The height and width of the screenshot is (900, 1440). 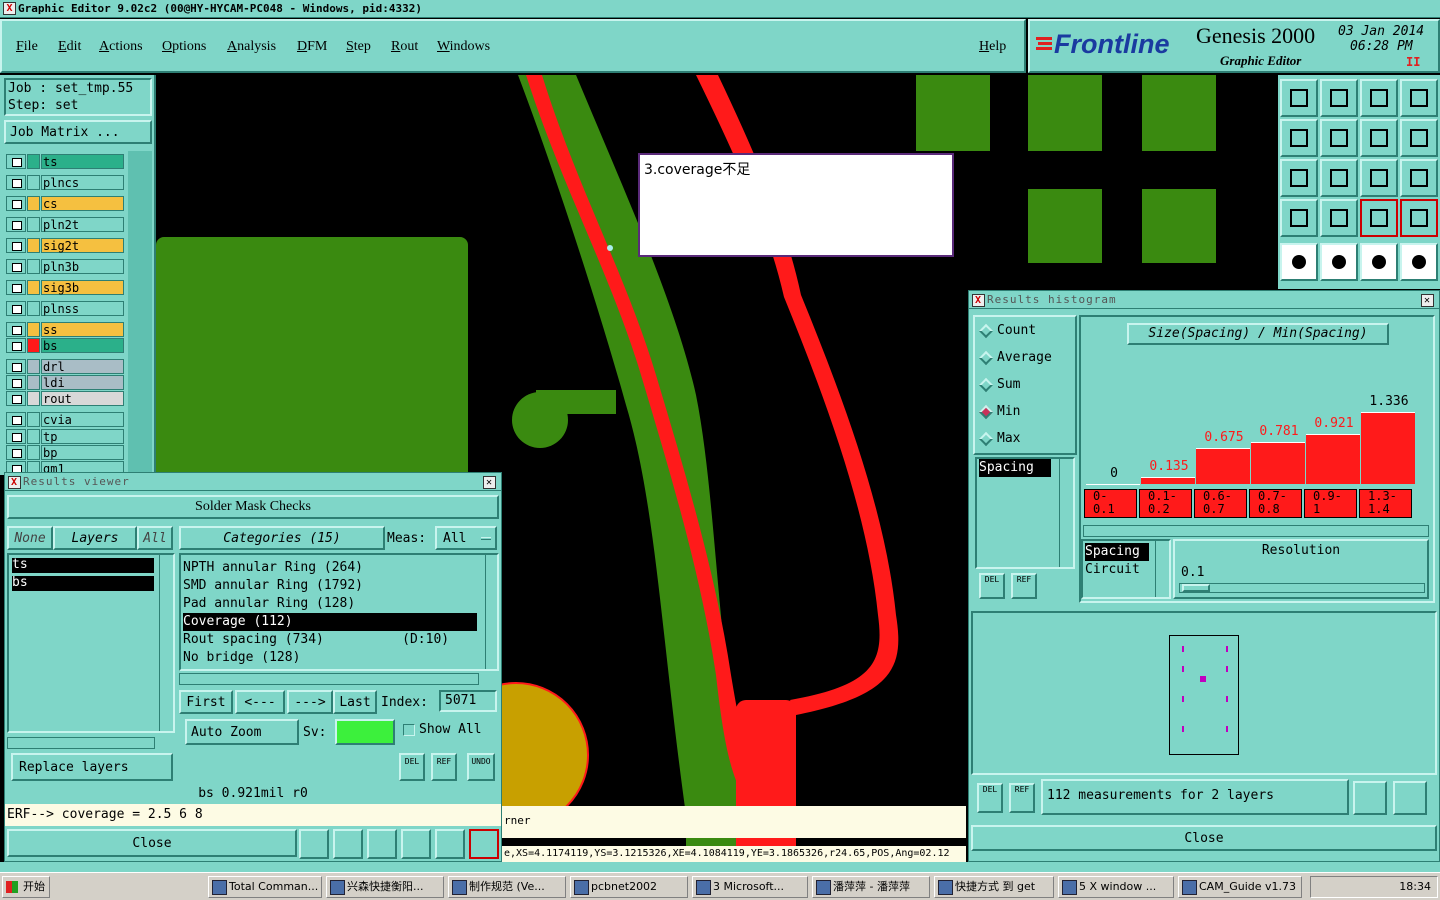 I want to click on mode-label: Average, so click(x=1024, y=357).